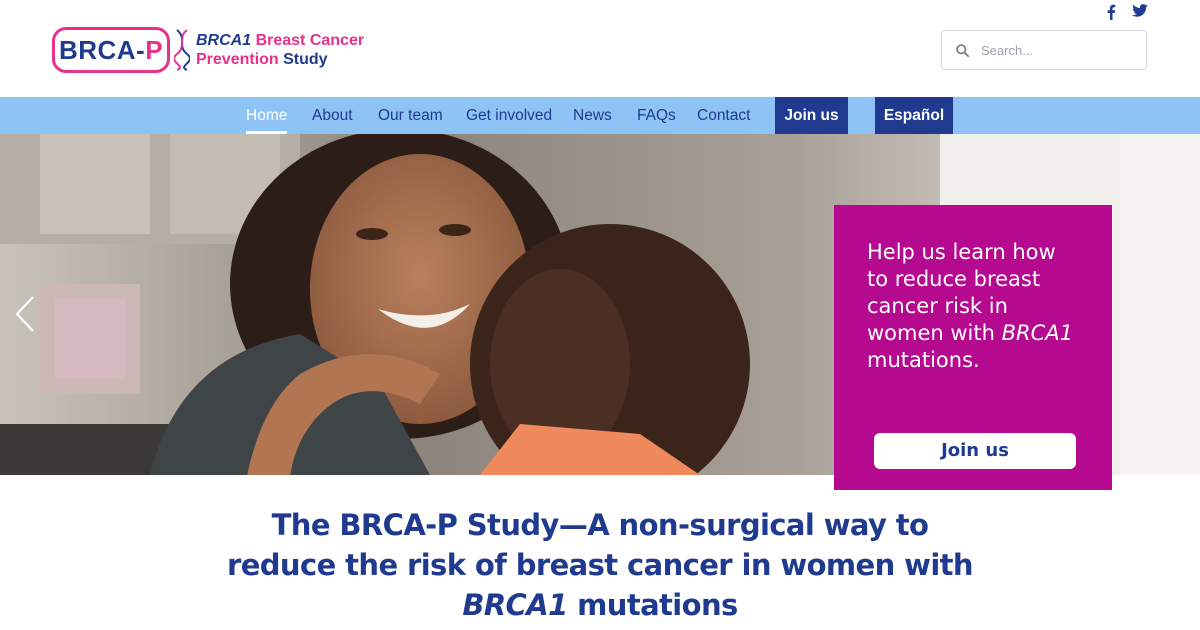 This screenshot has height=630, width=1200. I want to click on nav-item-contact: Contact, so click(723, 115).